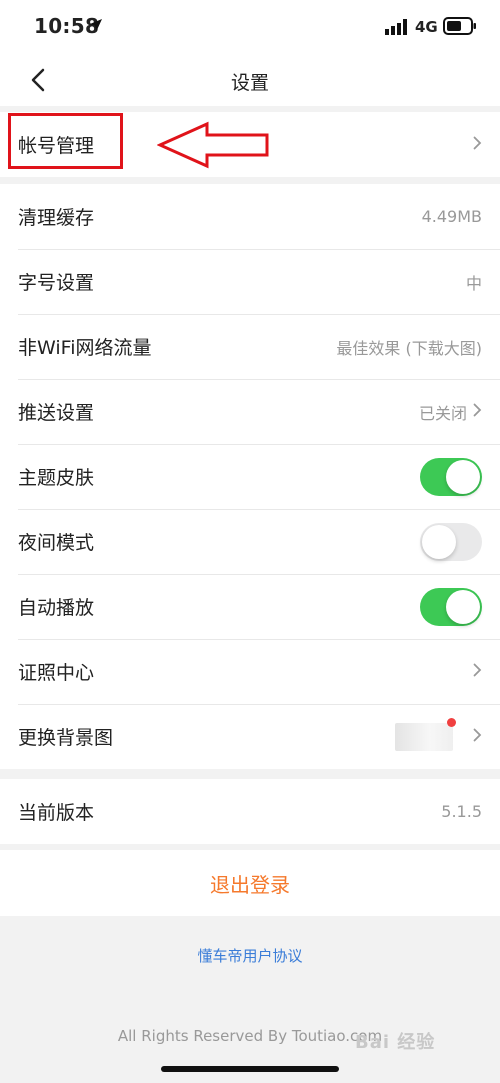  I want to click on push-settings-row: 推送设置 已关闭, so click(250, 411).